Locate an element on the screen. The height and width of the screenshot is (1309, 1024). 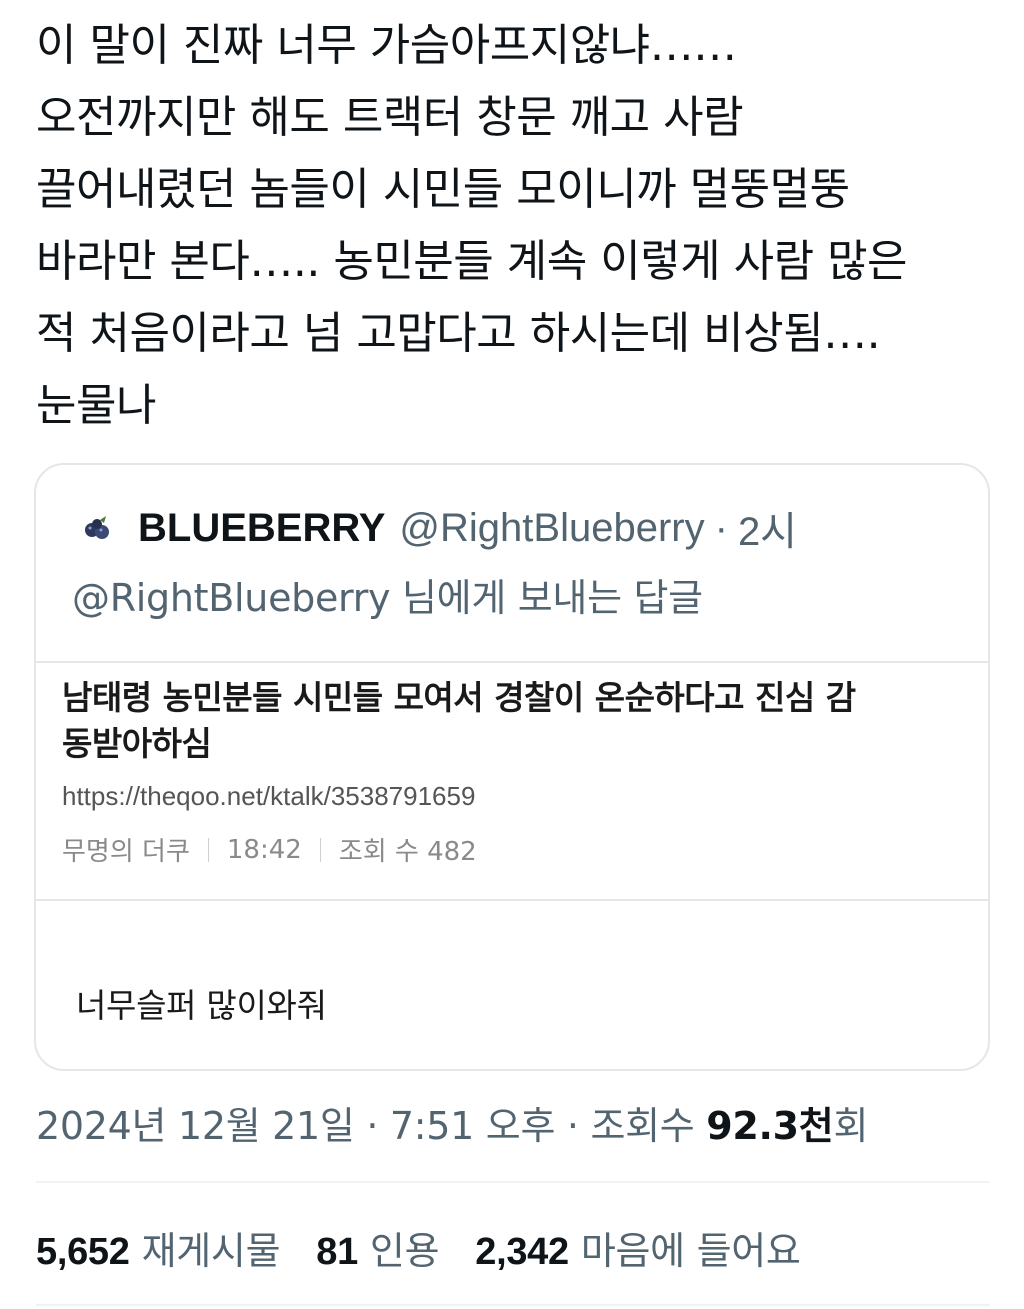
link-preview-title-line: 남태령 농민분들 시민들 모여서 경찰이 온순하다고 진심 감 is located at coordinates (459, 697).